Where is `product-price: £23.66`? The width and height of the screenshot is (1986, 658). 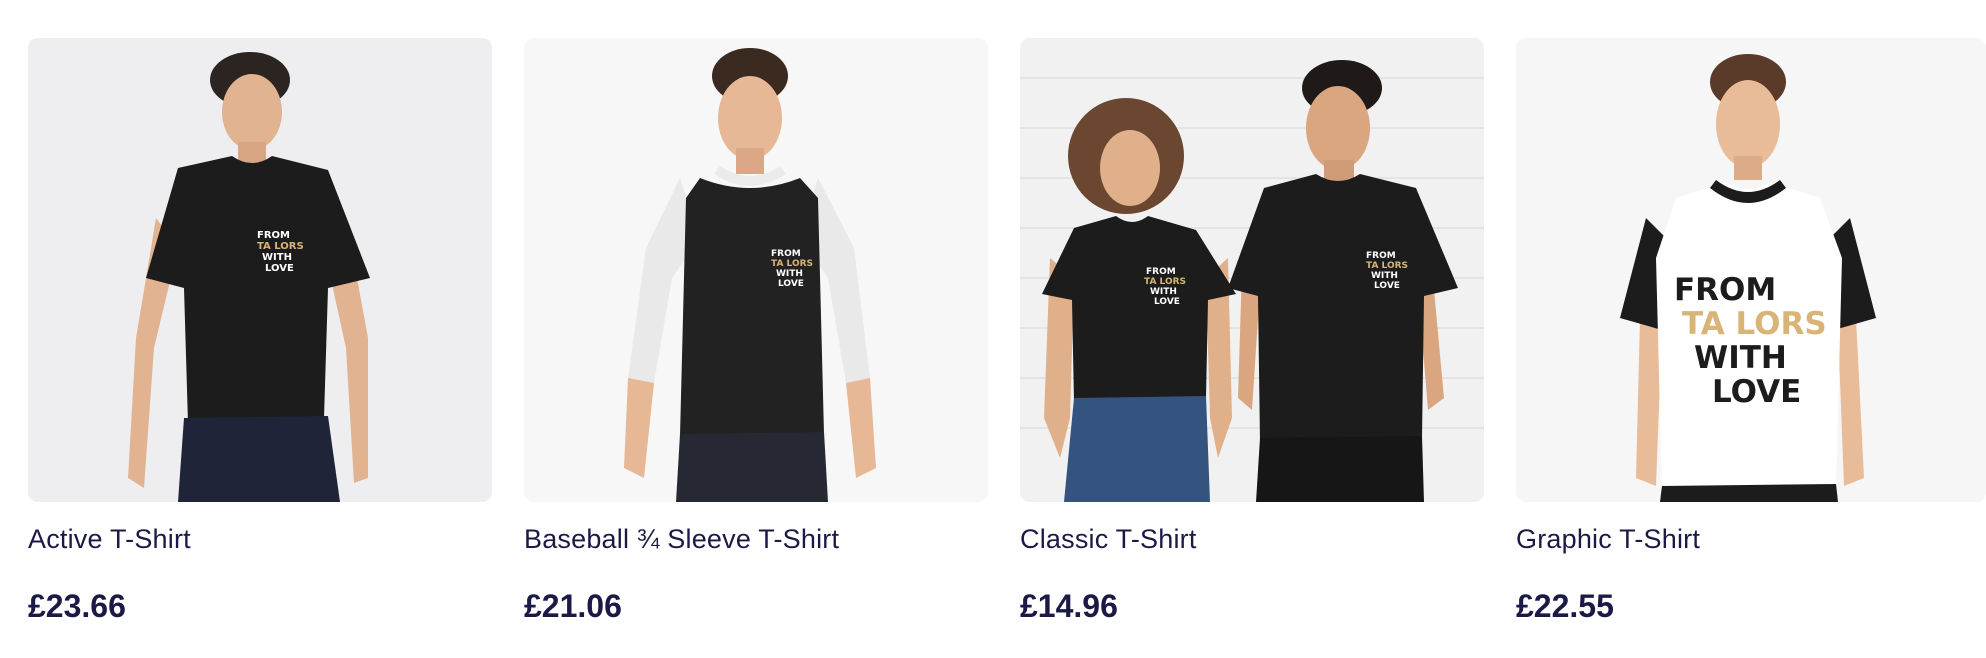
product-price: £23.66 is located at coordinates (77, 606).